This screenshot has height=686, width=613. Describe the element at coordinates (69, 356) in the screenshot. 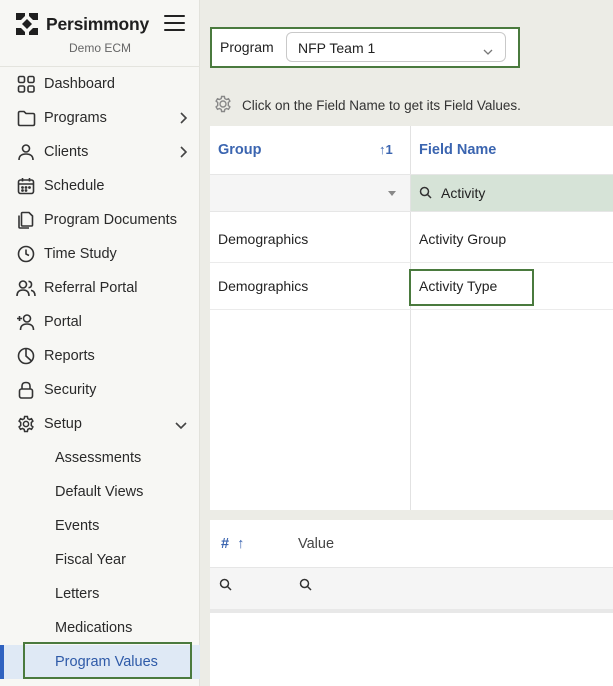

I see `sidebar-item-label: Reports` at that location.